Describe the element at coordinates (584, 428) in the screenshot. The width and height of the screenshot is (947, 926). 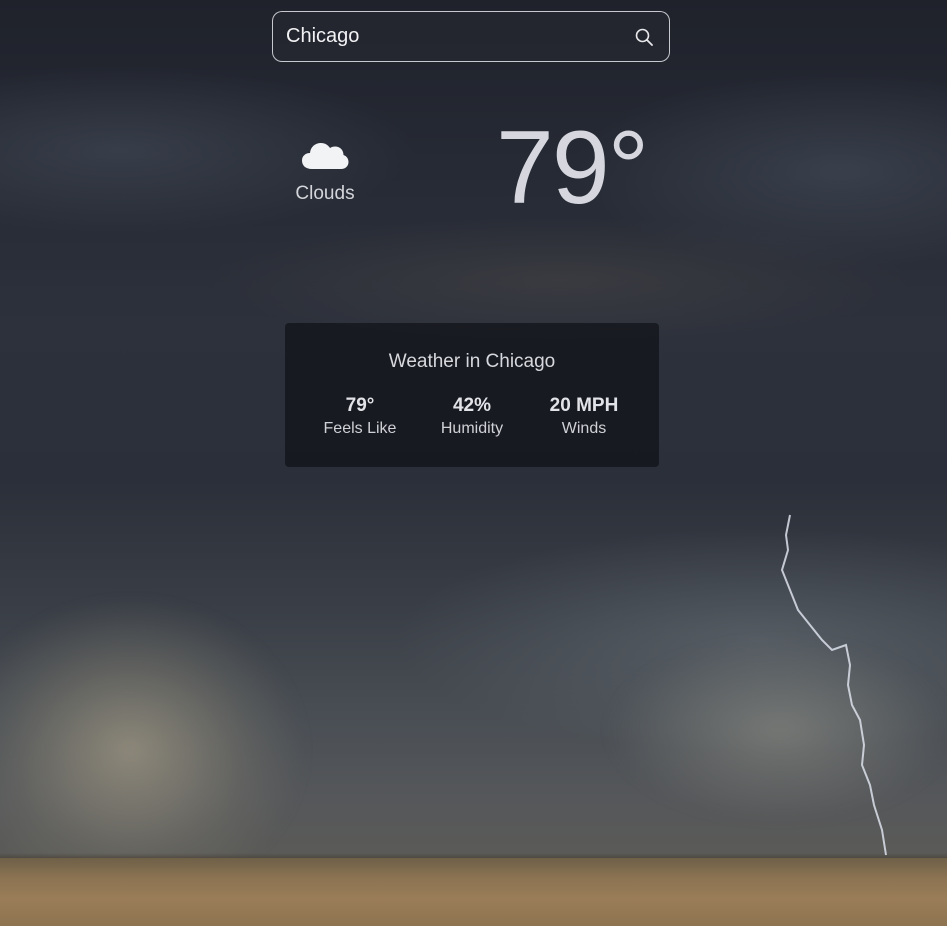
I see `winds-label: Winds` at that location.